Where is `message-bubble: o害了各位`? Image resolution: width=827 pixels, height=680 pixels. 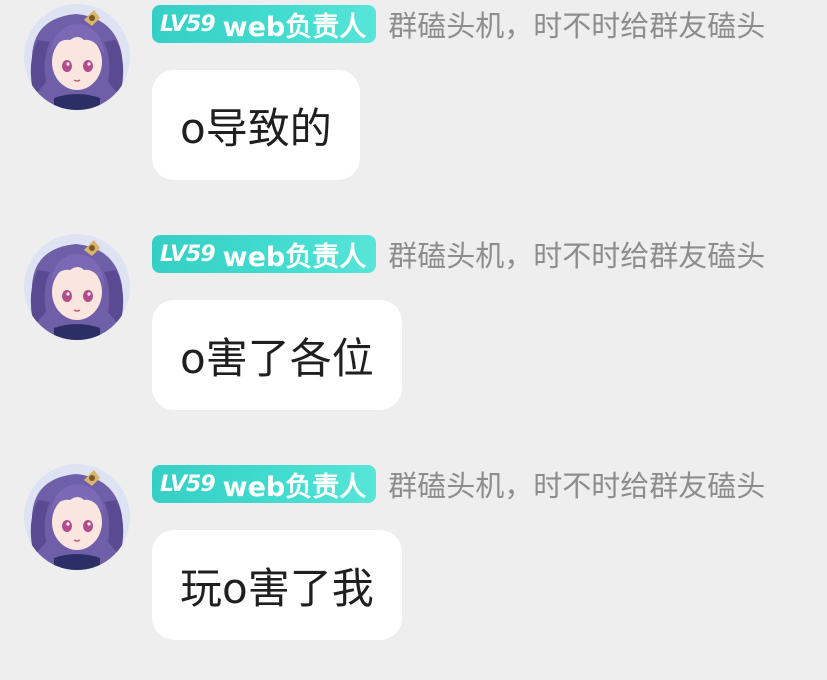 message-bubble: o害了各位 is located at coordinates (277, 355).